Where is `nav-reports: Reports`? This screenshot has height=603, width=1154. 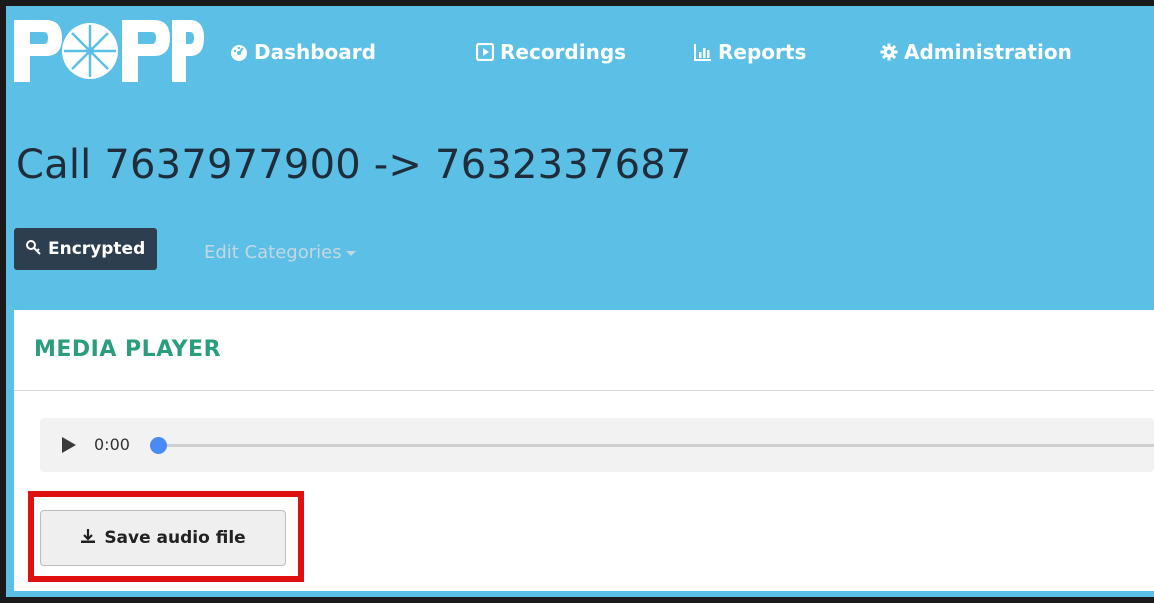
nav-reports: Reports is located at coordinates (750, 52).